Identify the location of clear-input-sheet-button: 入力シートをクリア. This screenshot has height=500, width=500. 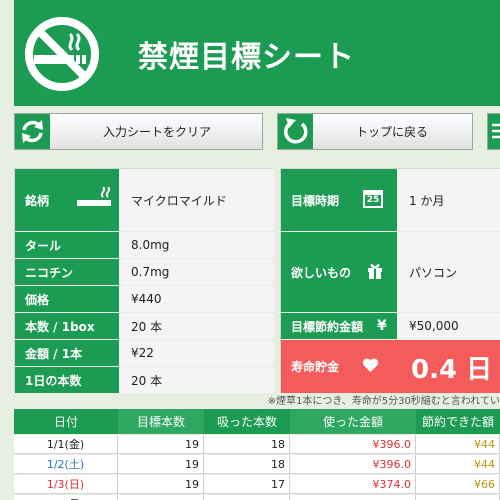
(138, 131).